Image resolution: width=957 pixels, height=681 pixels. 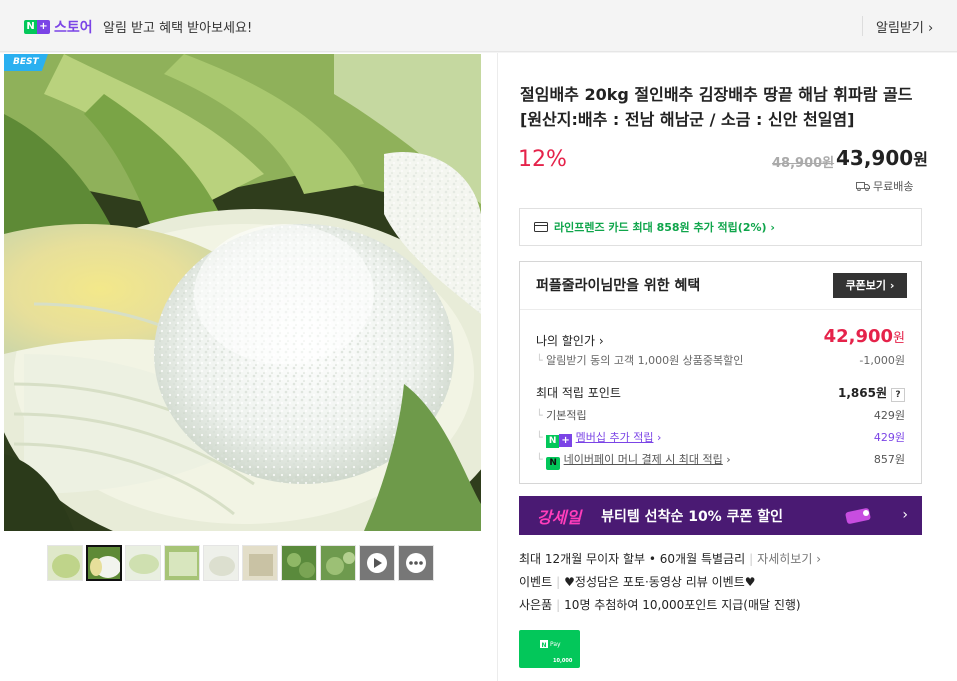 What do you see at coordinates (871, 393) in the screenshot?
I see `points-total: 1,865원?` at bounding box center [871, 393].